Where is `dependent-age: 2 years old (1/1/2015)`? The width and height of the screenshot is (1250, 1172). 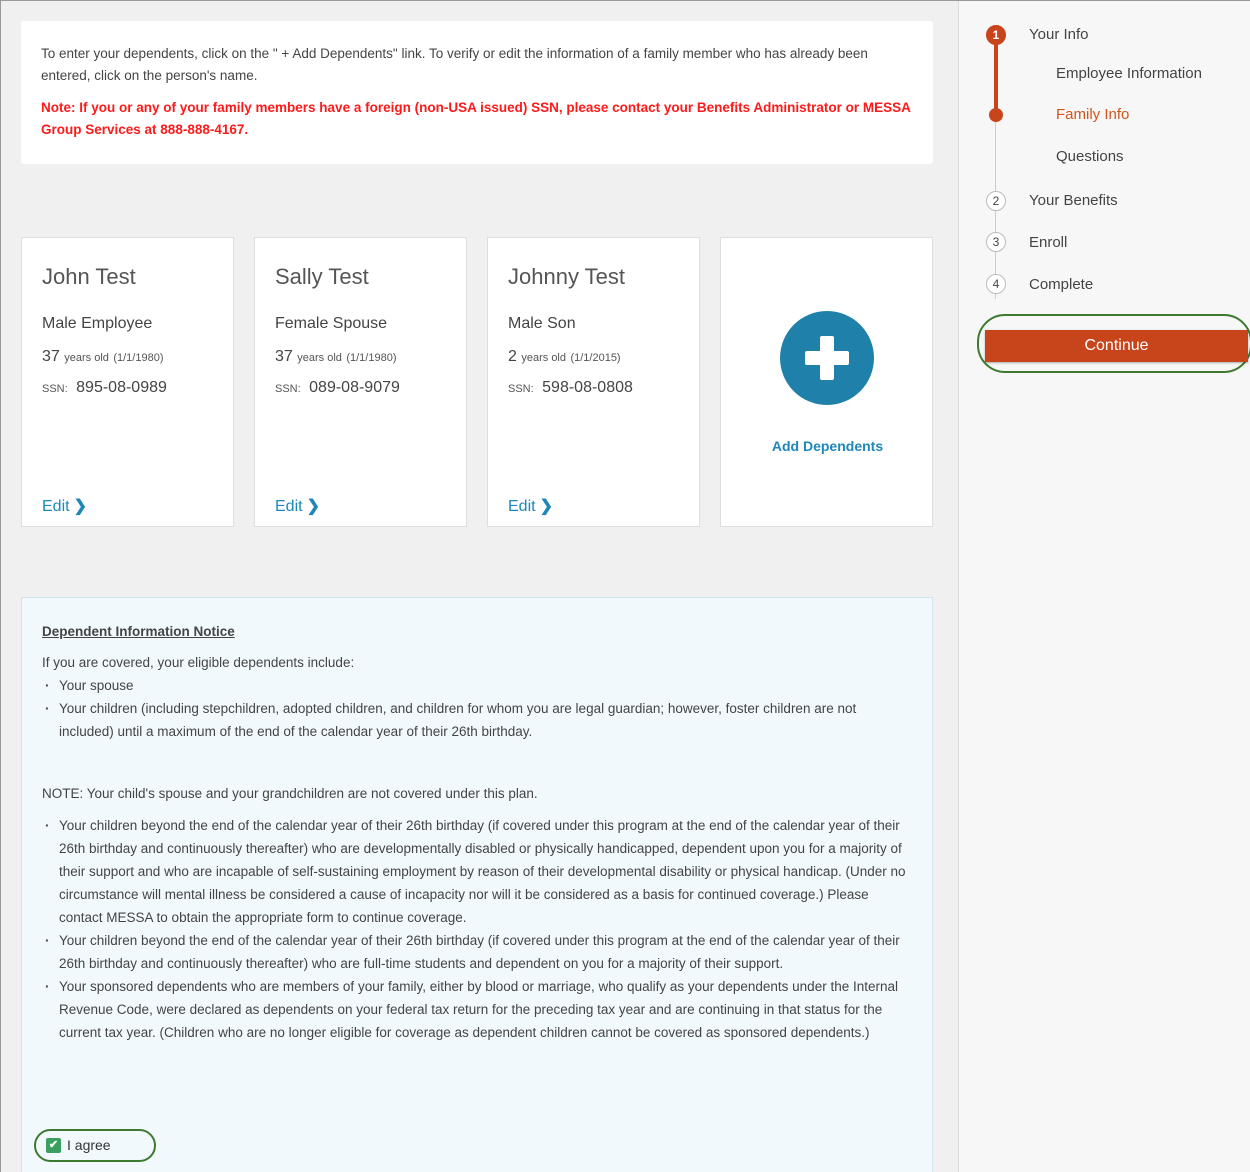 dependent-age: 2 years old (1/1/2015) is located at coordinates (564, 357).